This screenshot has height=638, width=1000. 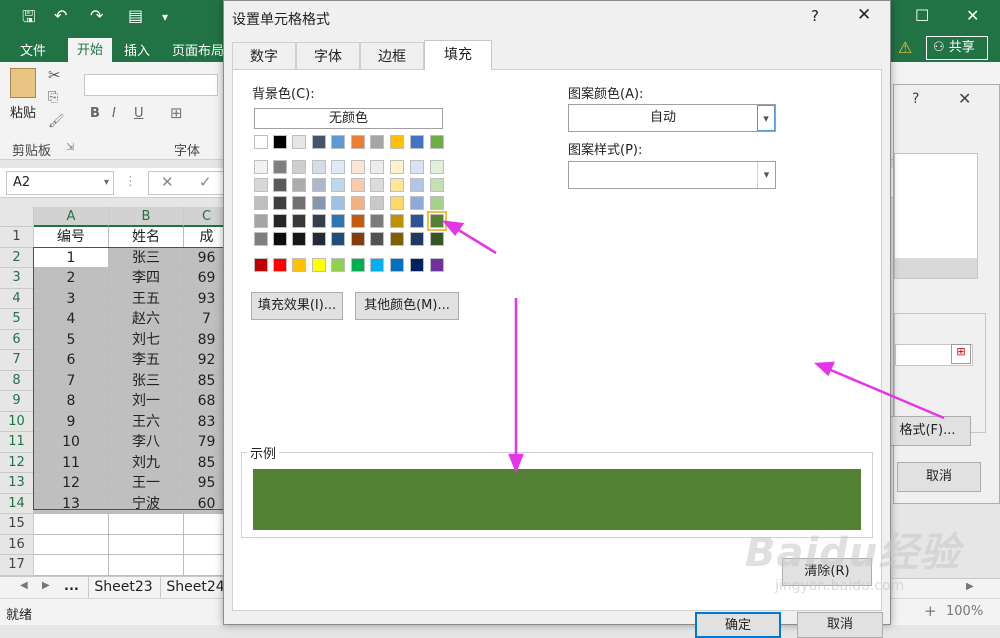 What do you see at coordinates (672, 175) in the screenshot?
I see `pattern-style-combo: ▾` at bounding box center [672, 175].